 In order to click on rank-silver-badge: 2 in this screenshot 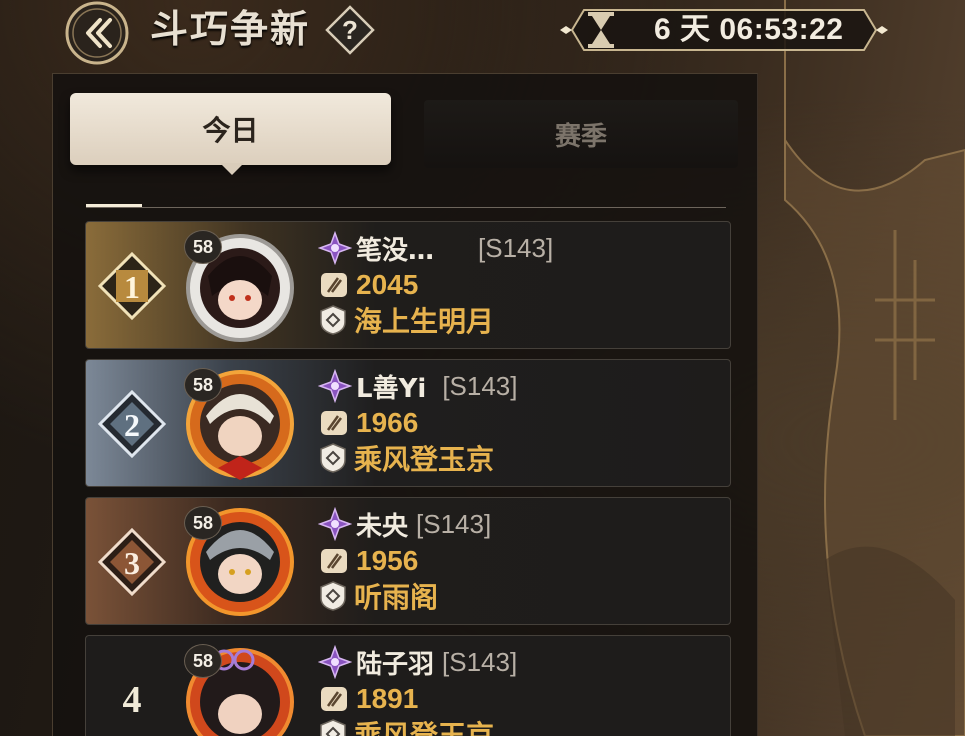, I will do `click(132, 424)`.